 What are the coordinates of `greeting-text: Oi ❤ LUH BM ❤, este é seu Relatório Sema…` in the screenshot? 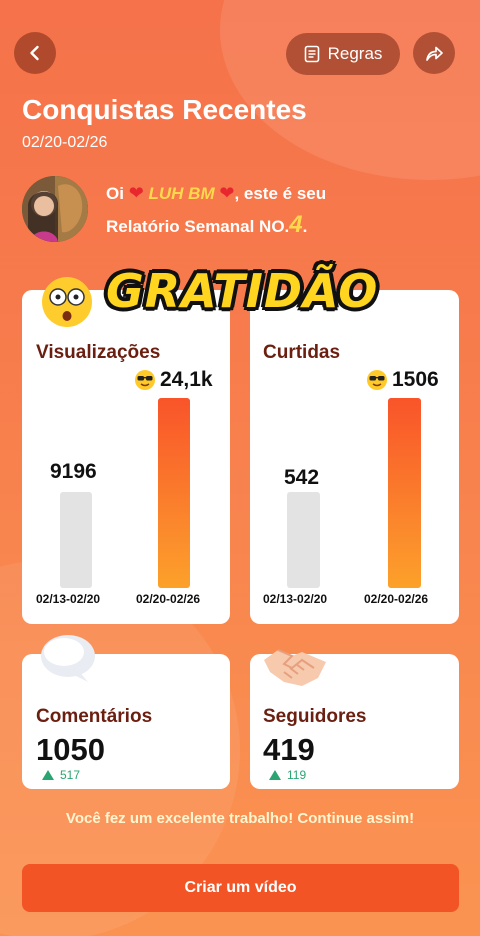 It's located at (216, 210).